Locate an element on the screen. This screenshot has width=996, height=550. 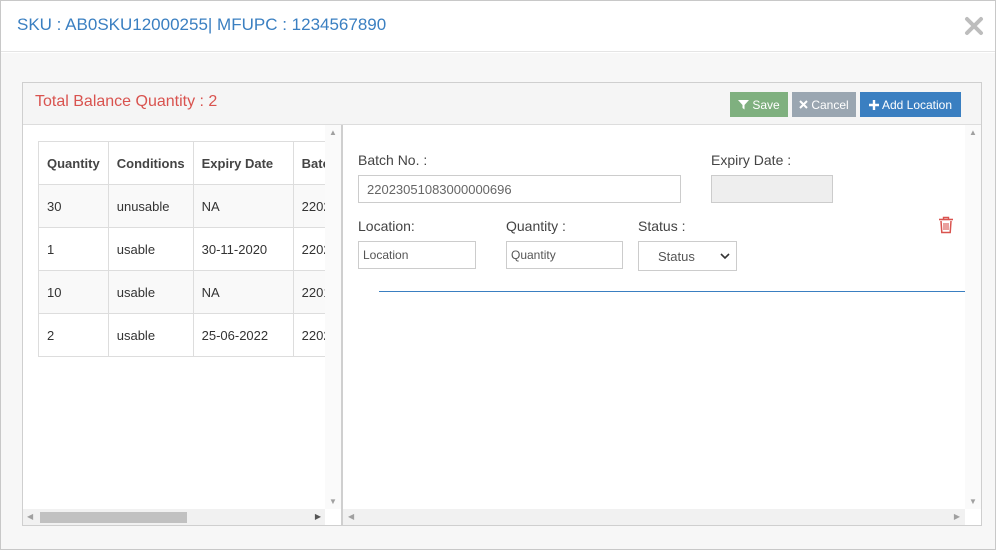
status-select: Status is located at coordinates (687, 256).